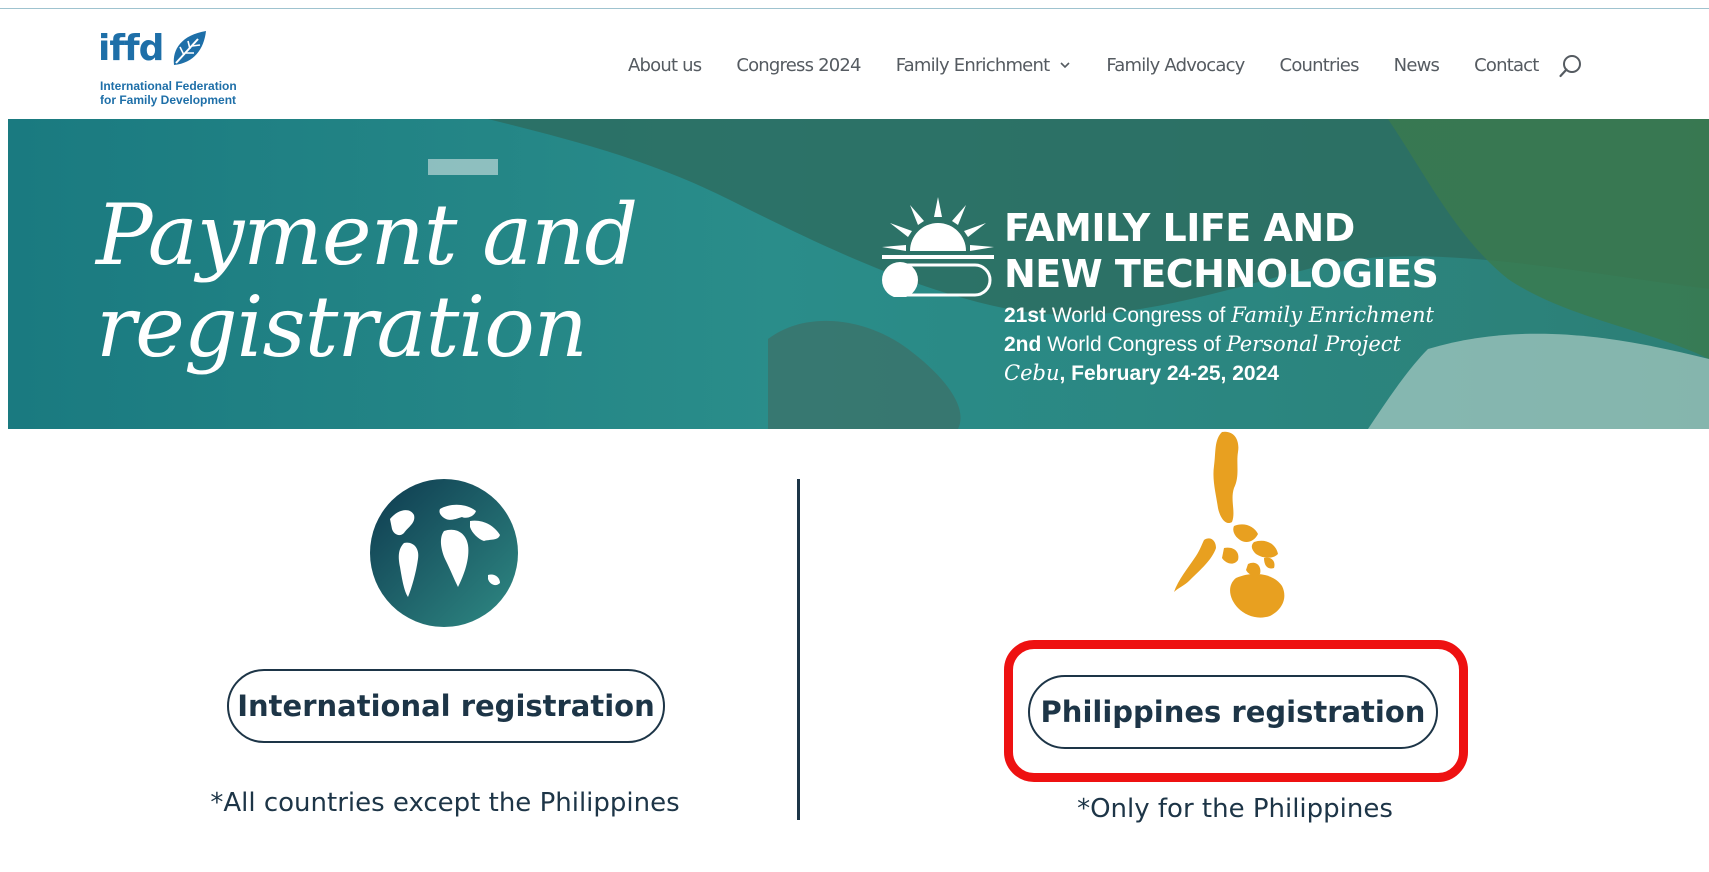 The width and height of the screenshot is (1709, 872). I want to click on event-line-2-text: World Congress of, so click(1134, 344).